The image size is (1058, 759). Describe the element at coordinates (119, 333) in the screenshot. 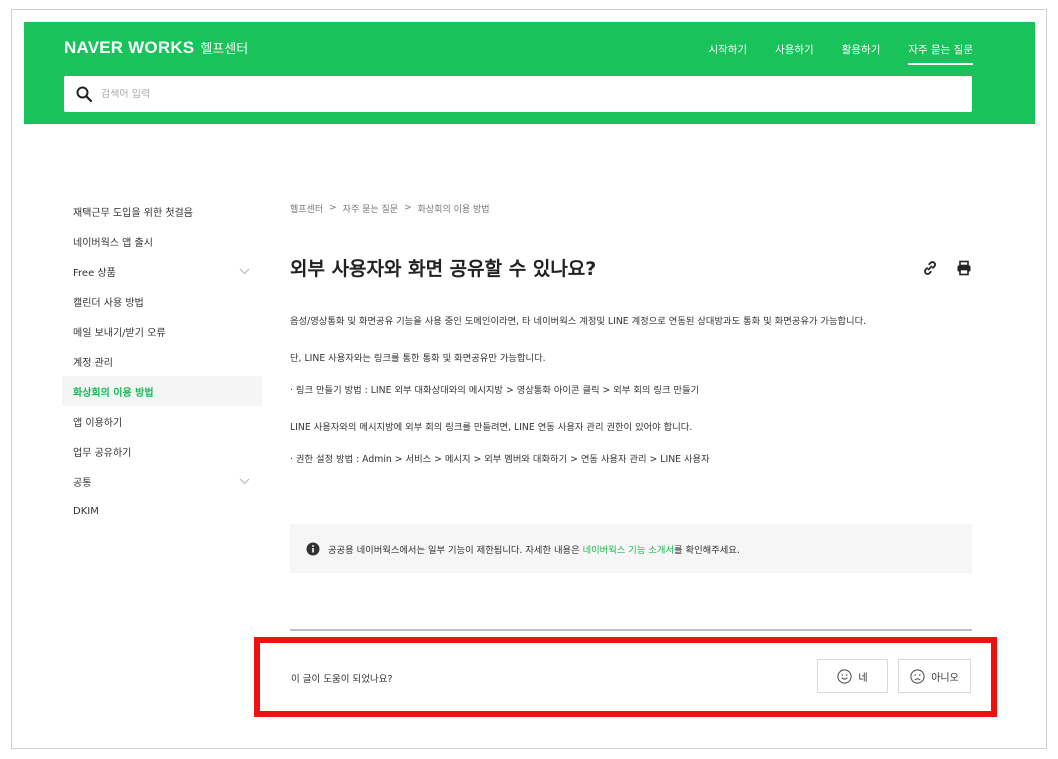

I see `sidebar-item-label: 메일 보내기/받기 오류` at that location.